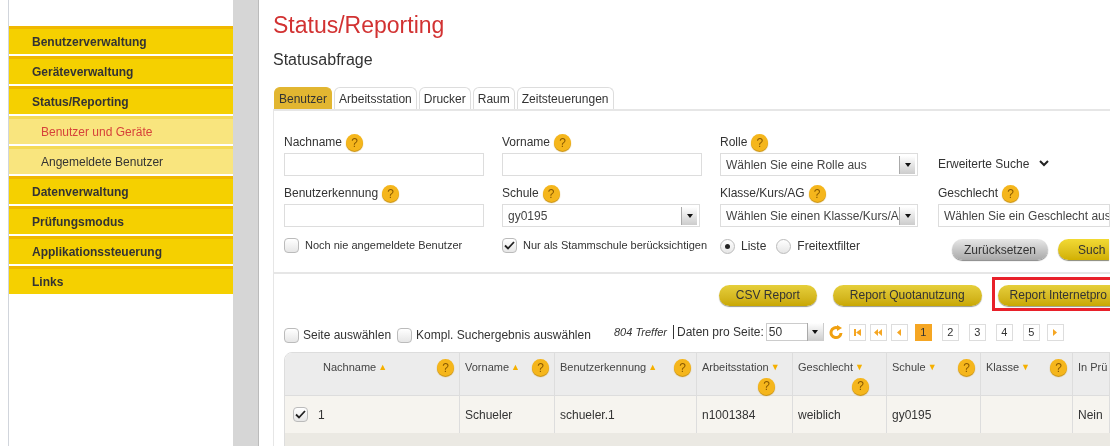  What do you see at coordinates (321, 415) in the screenshot?
I see `table-cell-text: 1` at bounding box center [321, 415].